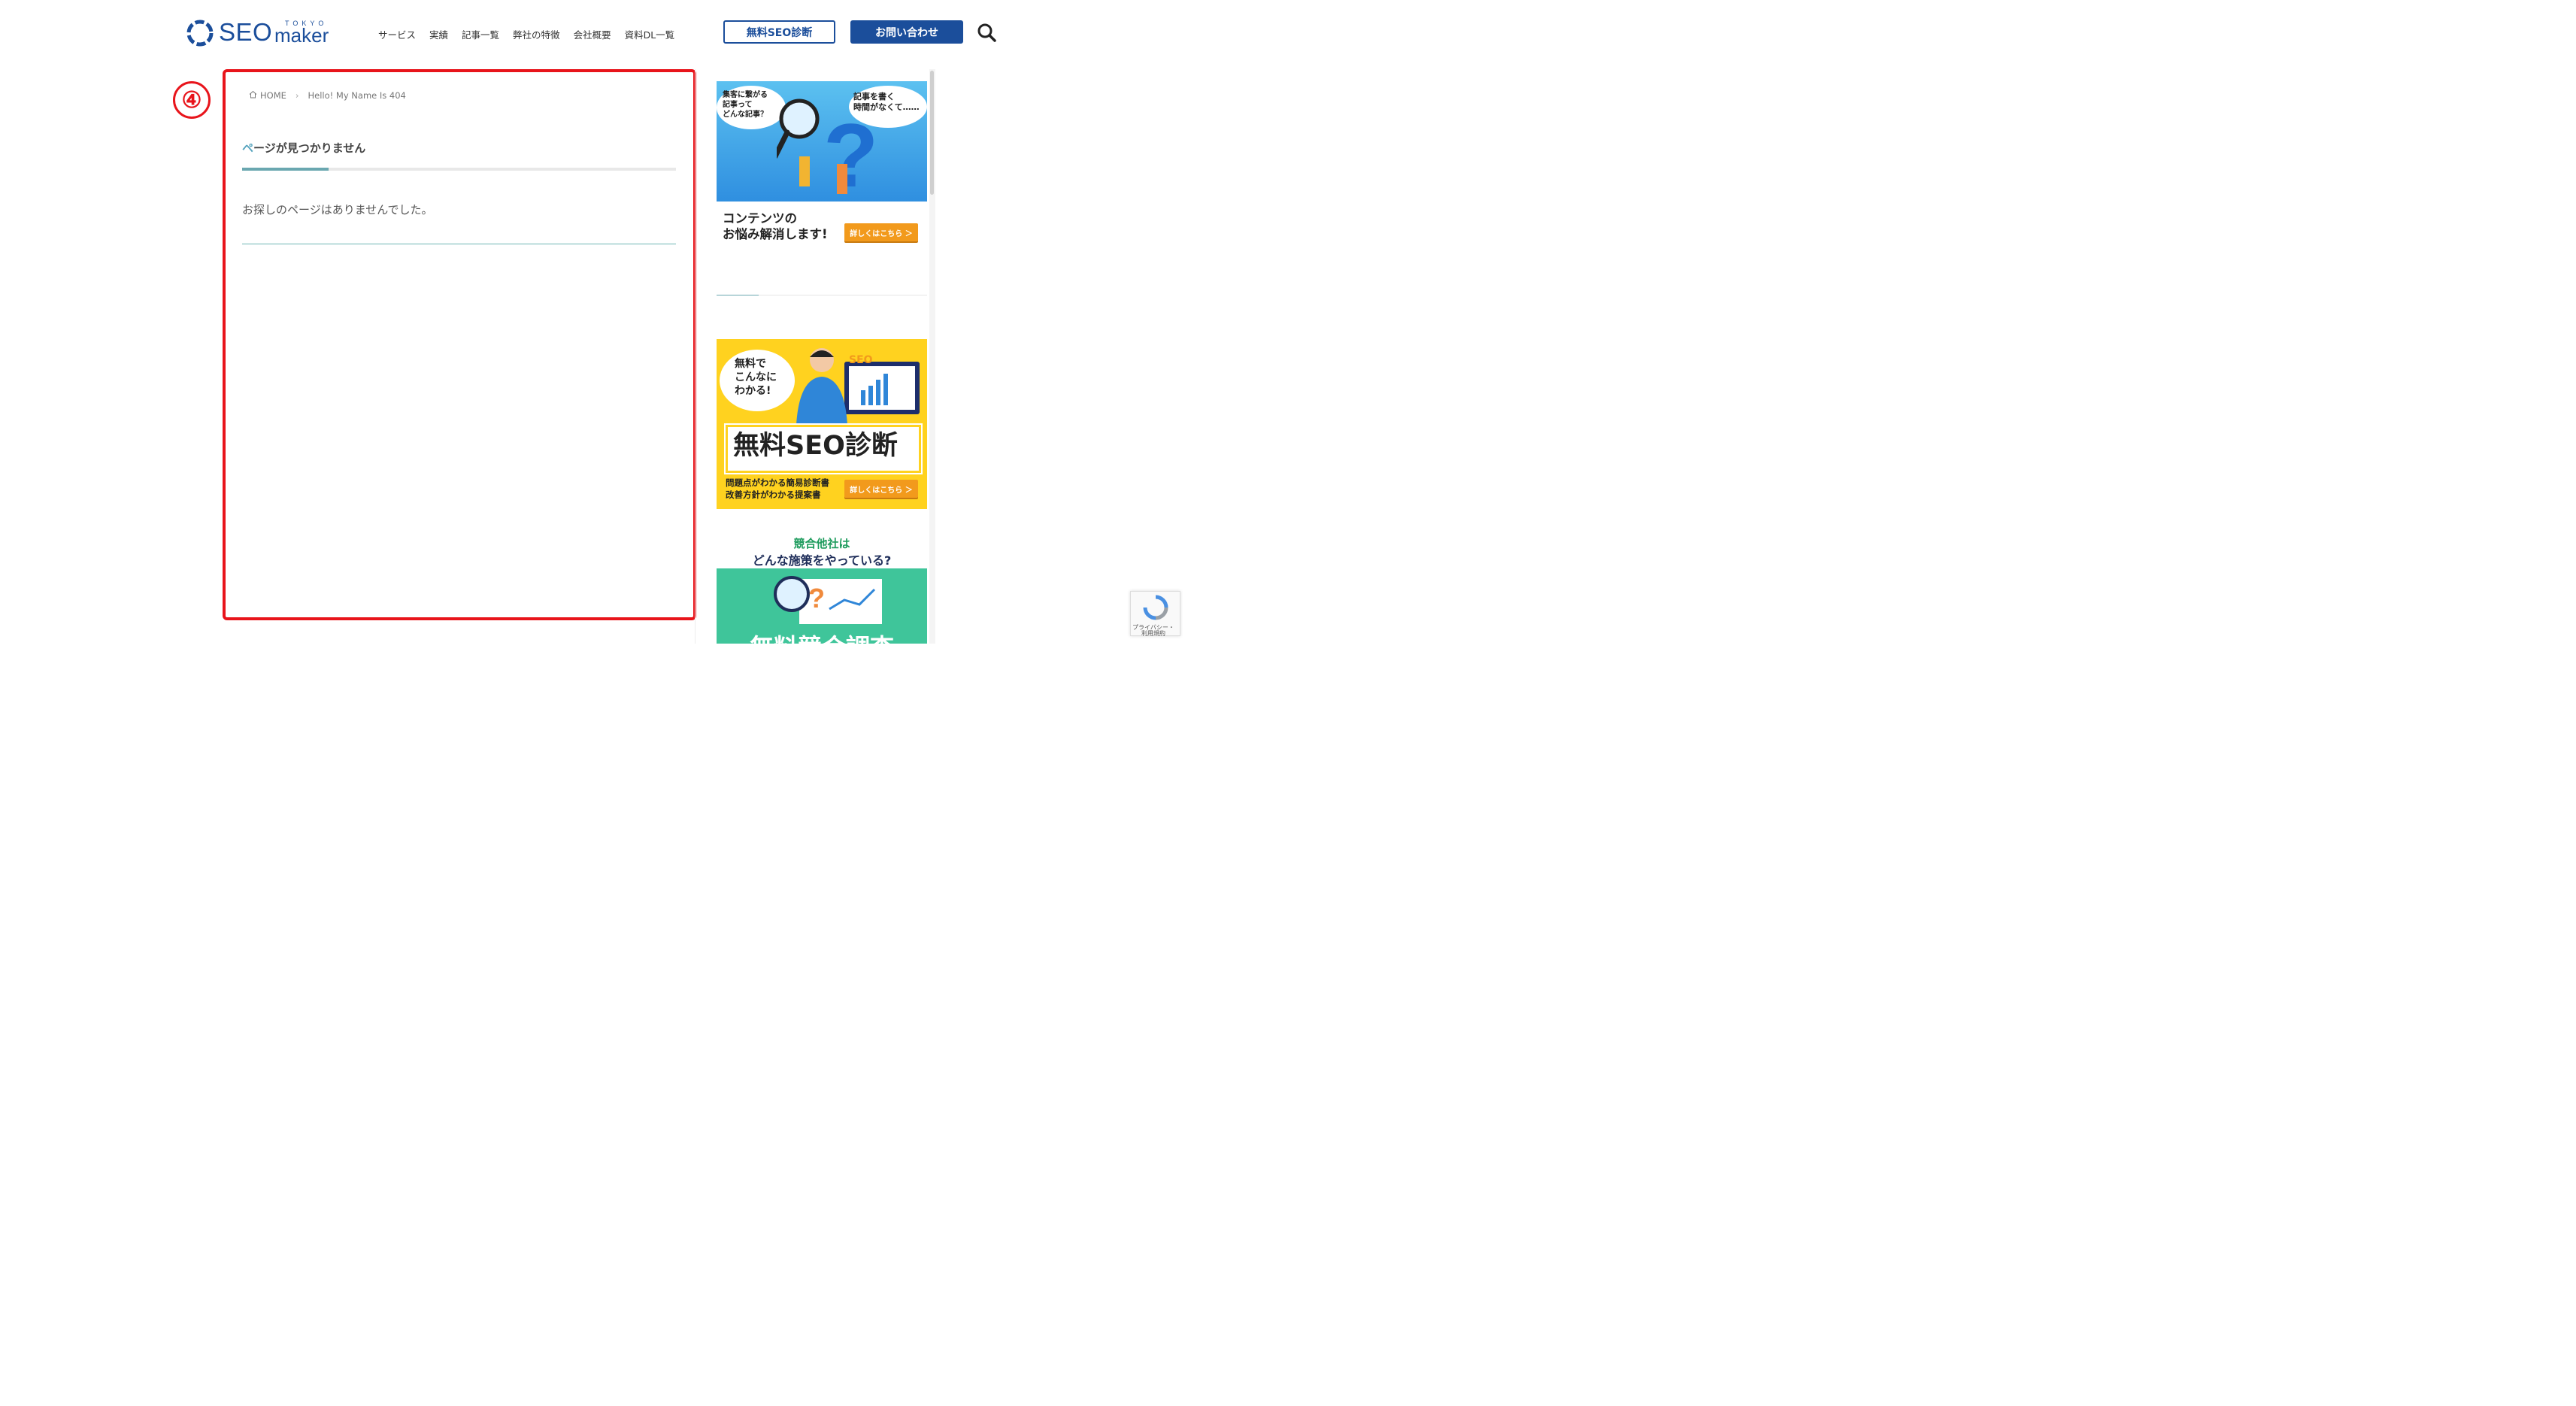  I want to click on nav-item-articles: 記事一覧, so click(481, 34).